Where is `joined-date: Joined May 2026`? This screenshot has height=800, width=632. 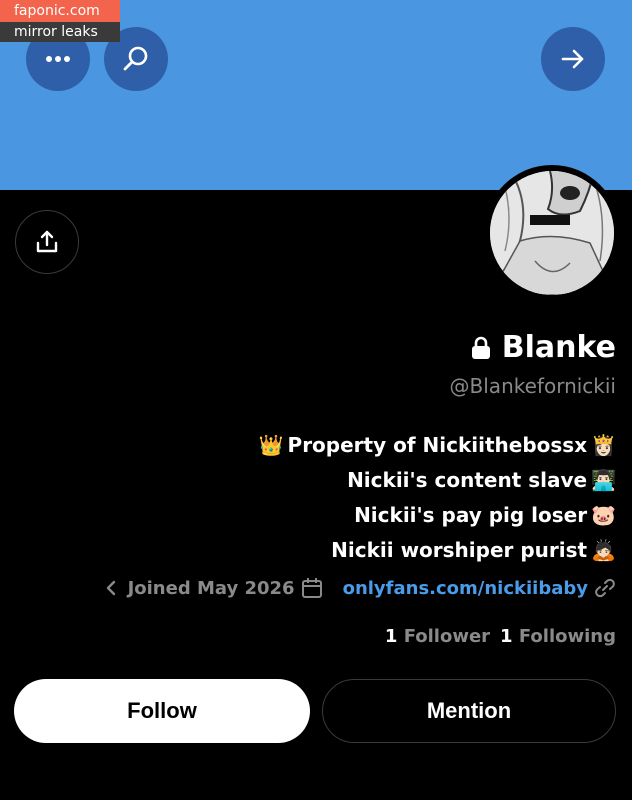
joined-date: Joined May 2026 is located at coordinates (211, 588).